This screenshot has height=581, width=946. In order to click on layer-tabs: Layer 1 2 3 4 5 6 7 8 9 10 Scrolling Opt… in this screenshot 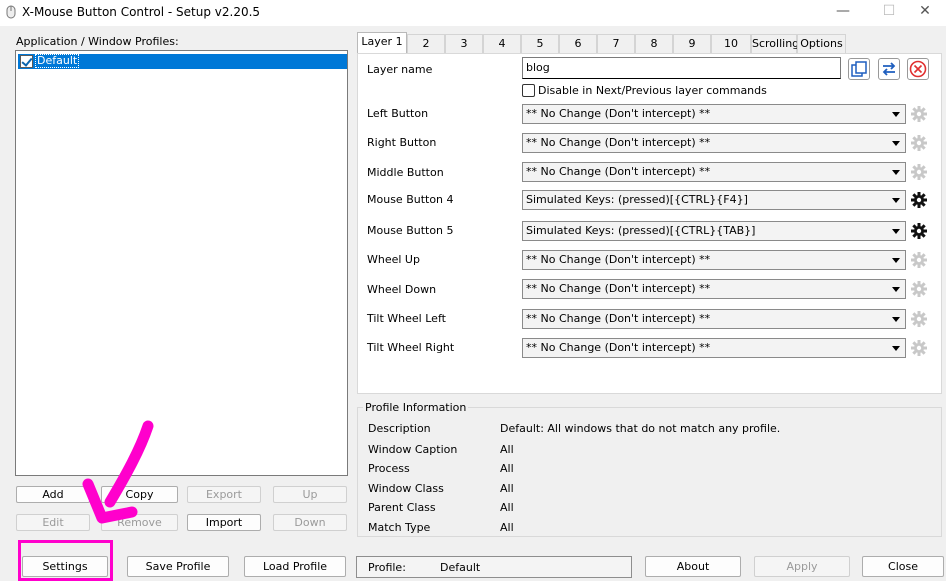, I will do `click(602, 42)`.